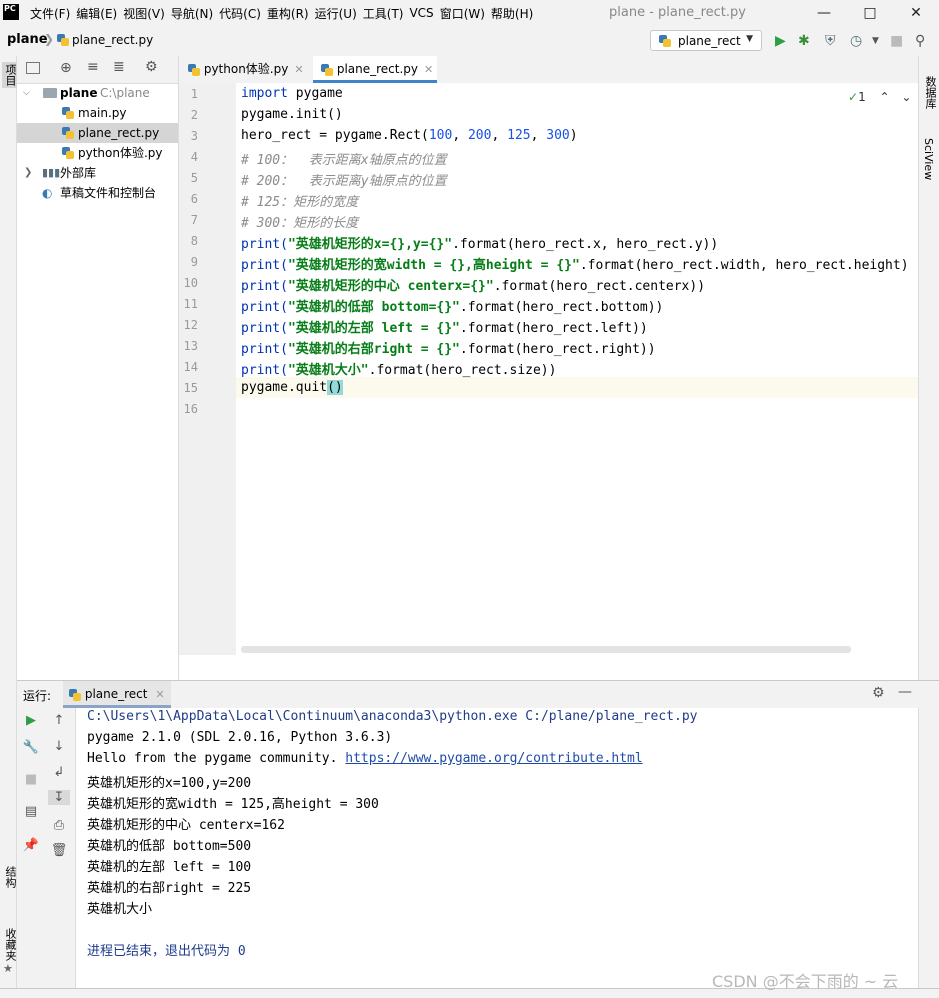  What do you see at coordinates (885, 97) in the screenshot?
I see `chevron-up-icon: ⌃` at bounding box center [885, 97].